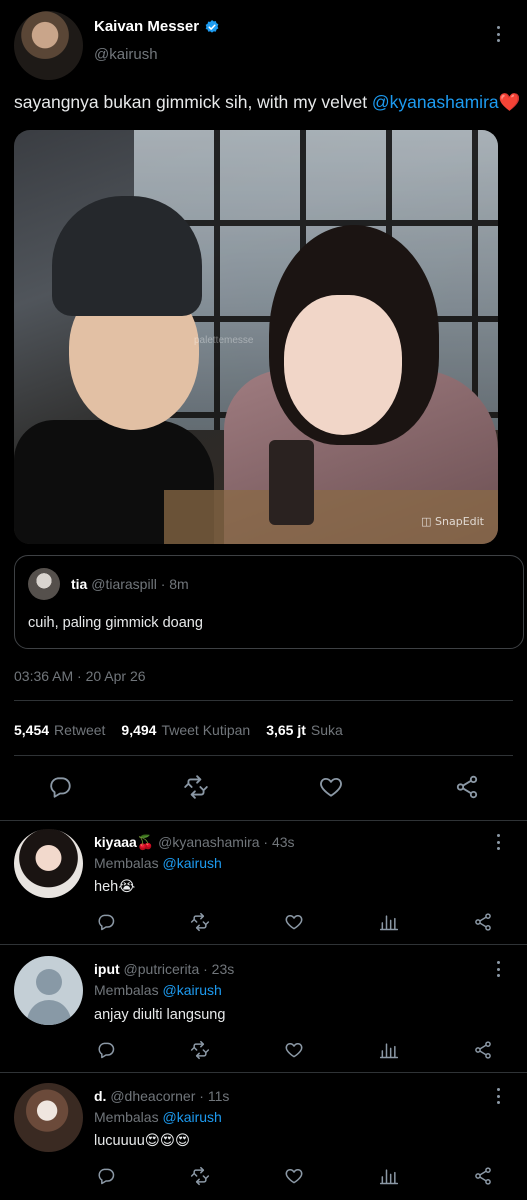 Image resolution: width=527 pixels, height=1200 pixels. I want to click on reply-text: lucuuuu😍😍😍, so click(142, 1141).